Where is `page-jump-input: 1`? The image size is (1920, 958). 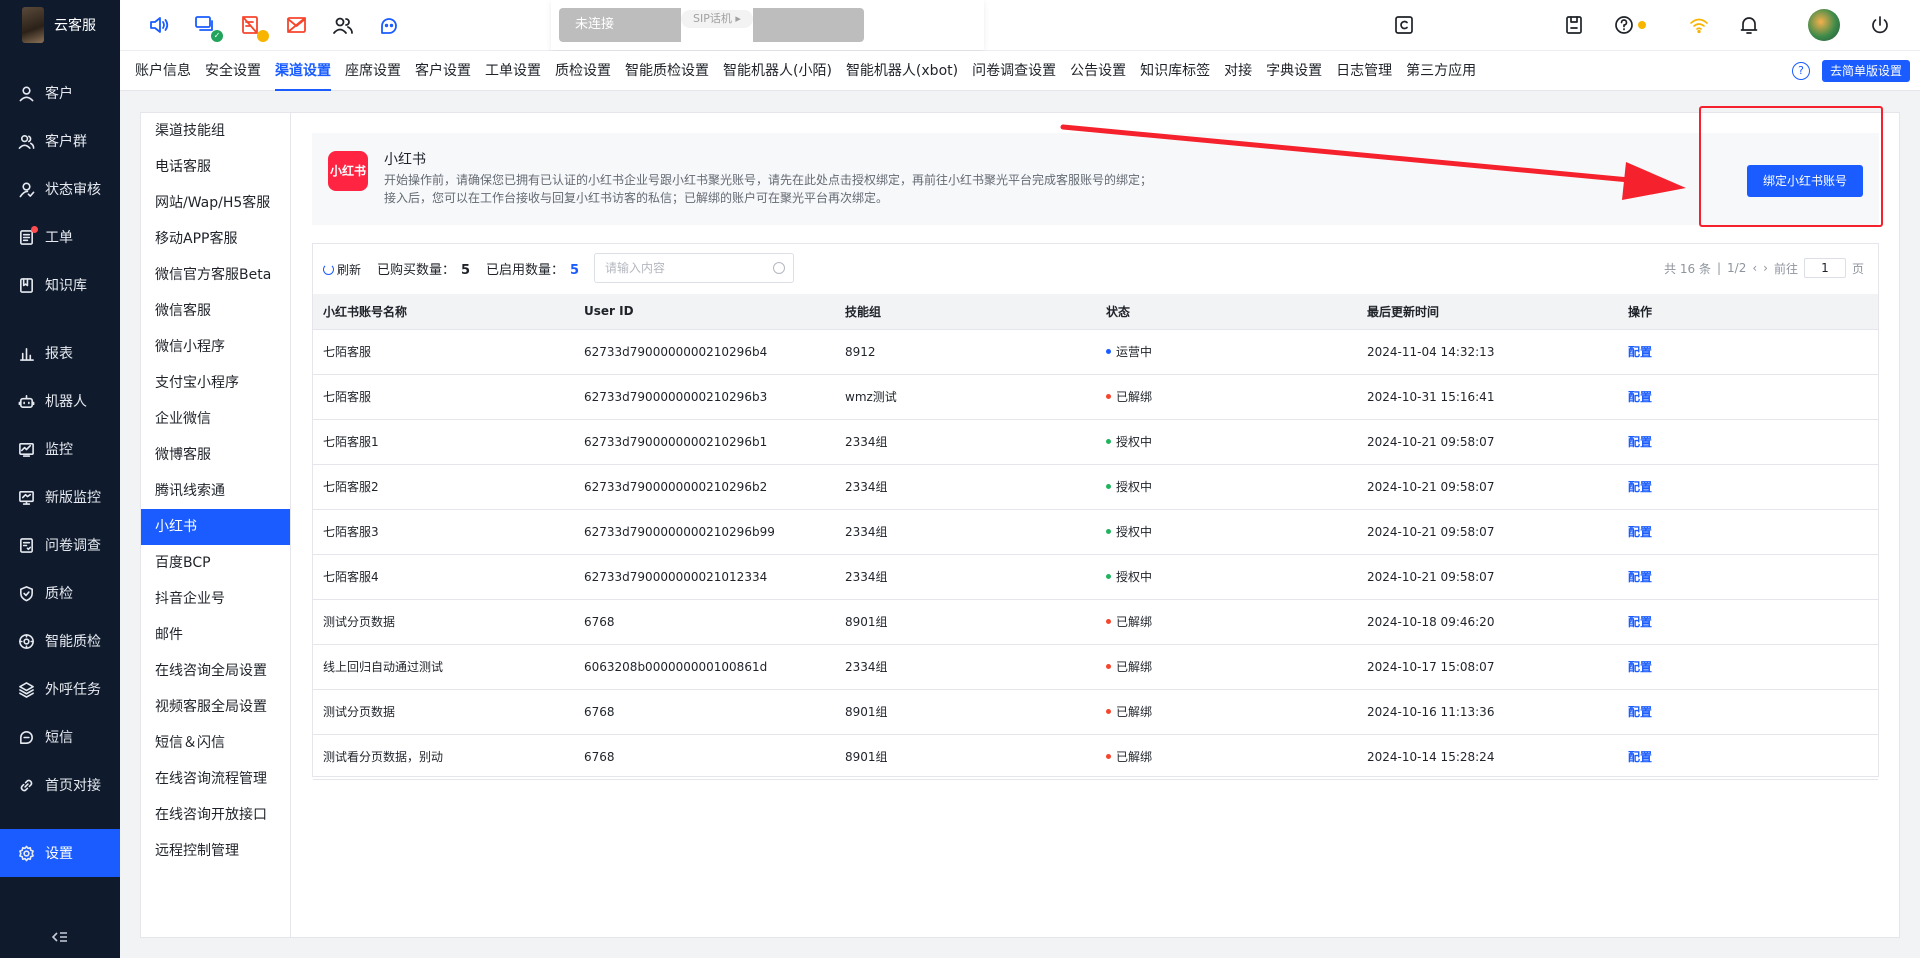 page-jump-input: 1 is located at coordinates (1824, 268).